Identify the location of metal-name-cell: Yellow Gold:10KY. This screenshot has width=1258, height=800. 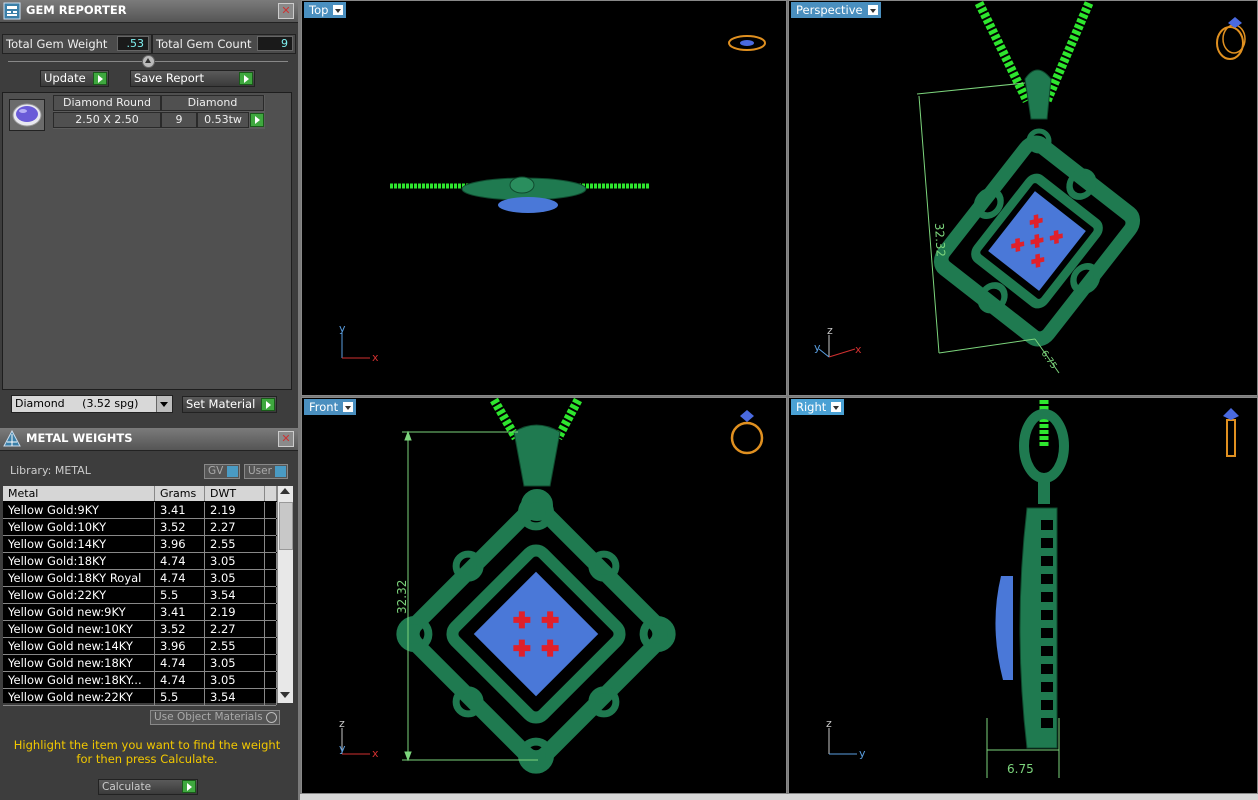
(79, 527).